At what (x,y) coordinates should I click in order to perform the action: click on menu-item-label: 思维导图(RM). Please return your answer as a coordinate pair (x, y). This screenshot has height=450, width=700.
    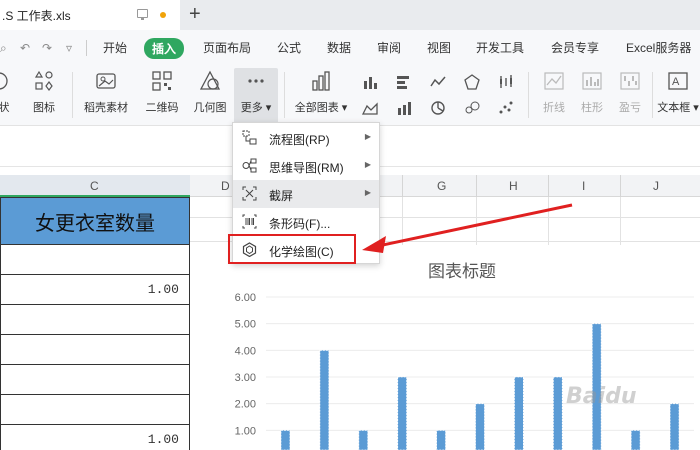
    Looking at the image, I should click on (306, 168).